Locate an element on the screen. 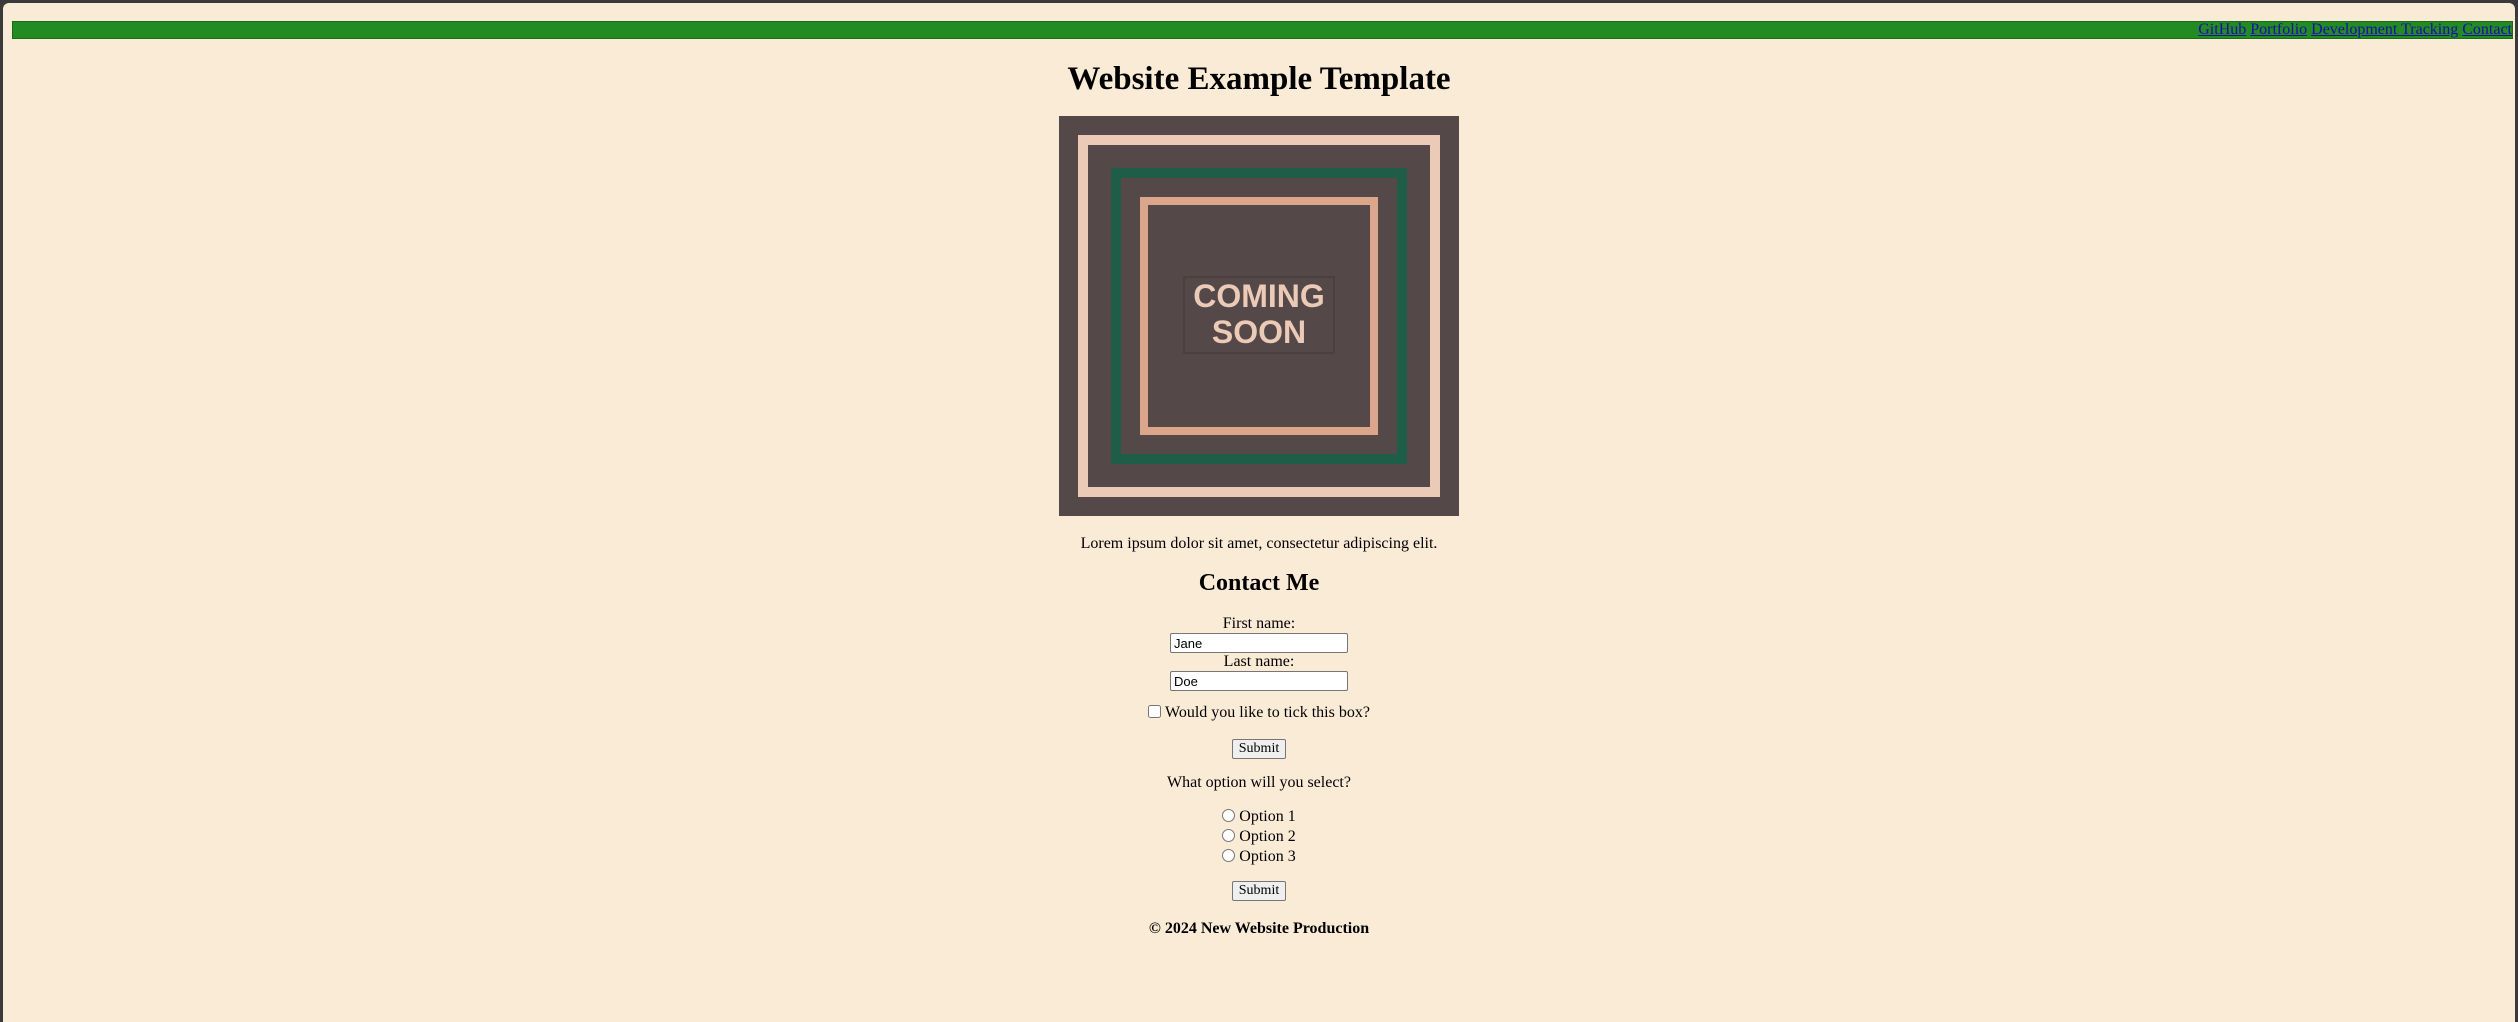 This screenshot has width=2518, height=1022. nav-link-development-tracking: Development Tracking is located at coordinates (2384, 29).